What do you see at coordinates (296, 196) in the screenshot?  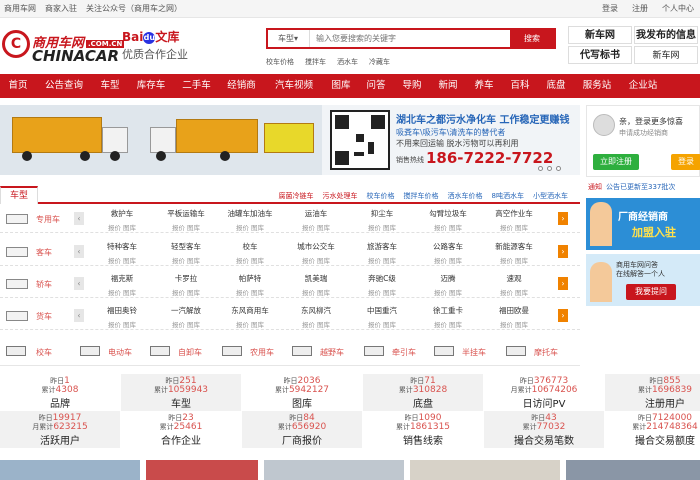 I see `category-link: 腐菌冷链车` at bounding box center [296, 196].